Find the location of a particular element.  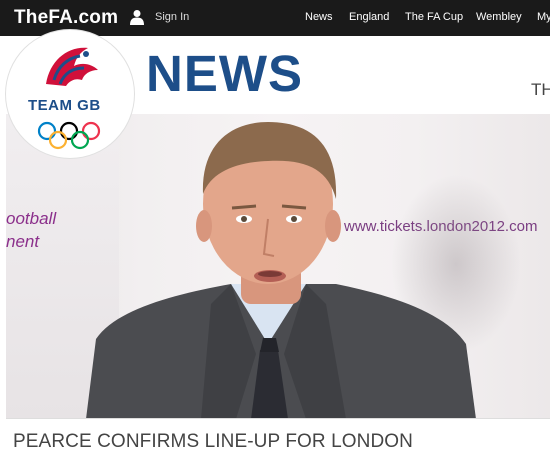

nav-item-fa-cup: The FA Cup is located at coordinates (434, 17).